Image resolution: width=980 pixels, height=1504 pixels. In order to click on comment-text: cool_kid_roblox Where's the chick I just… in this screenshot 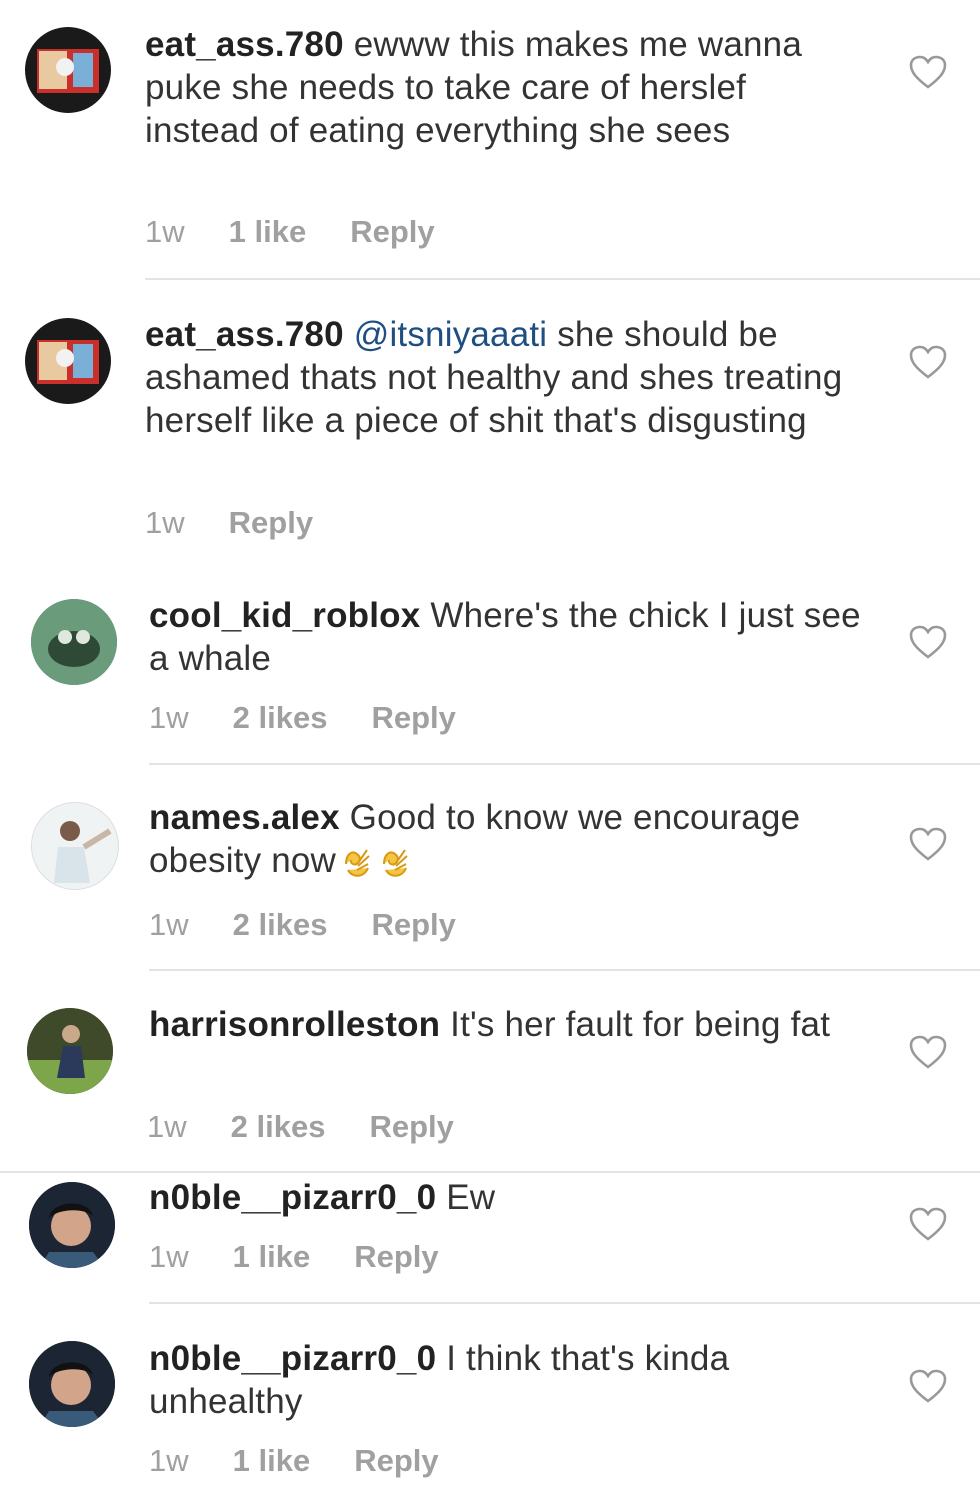, I will do `click(509, 637)`.